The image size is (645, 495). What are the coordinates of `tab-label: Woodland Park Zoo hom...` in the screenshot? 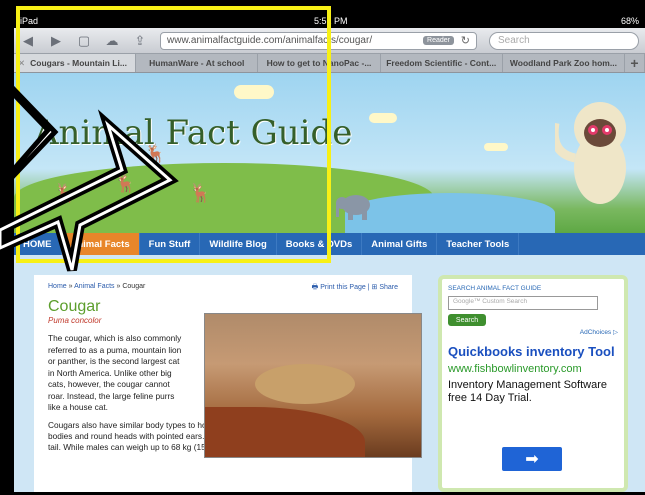 It's located at (563, 63).